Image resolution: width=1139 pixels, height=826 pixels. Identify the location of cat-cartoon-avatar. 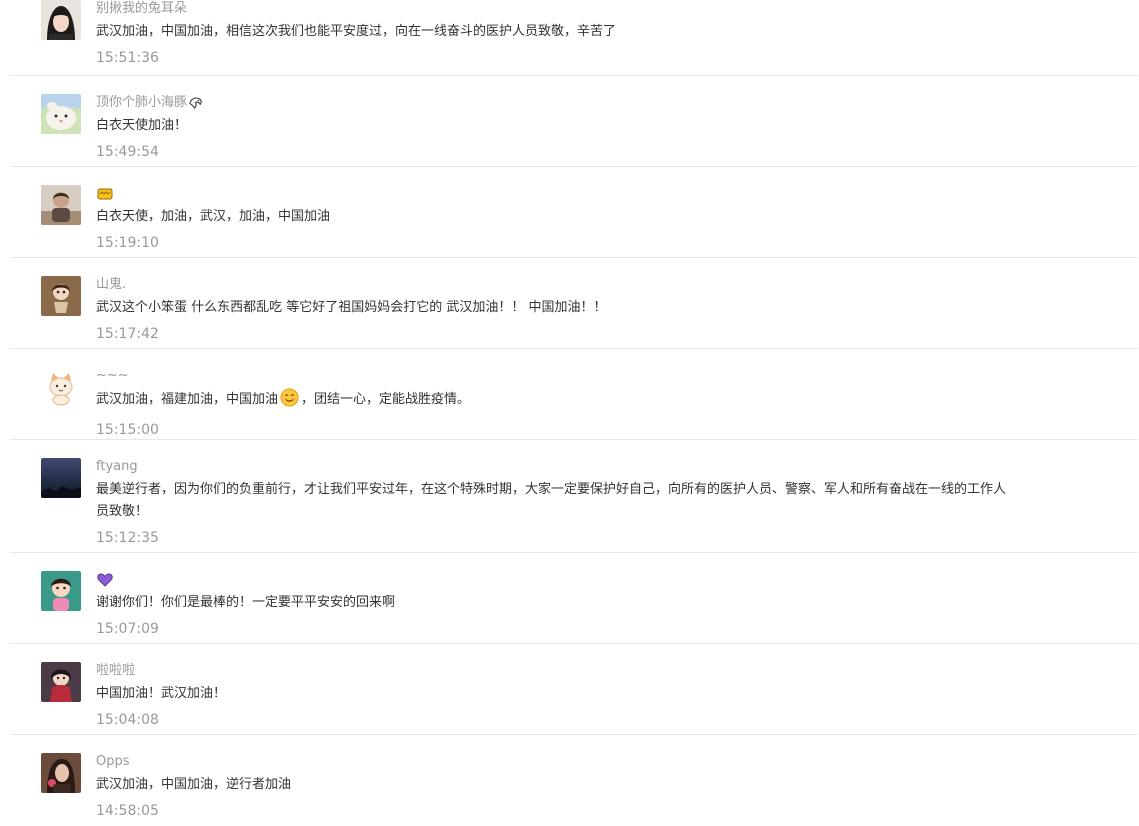
(61, 387).